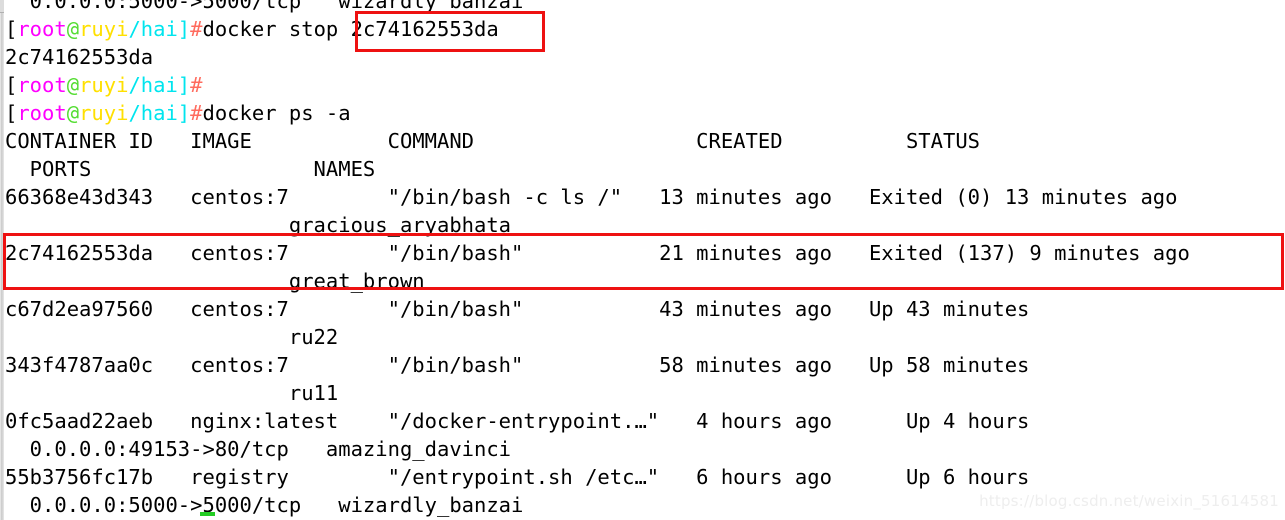 The height and width of the screenshot is (520, 1285). Describe the element at coordinates (258, 449) in the screenshot. I see `table-row-wrap: 0.0.0.0:49153->80/tcp amazing_davinci` at that location.